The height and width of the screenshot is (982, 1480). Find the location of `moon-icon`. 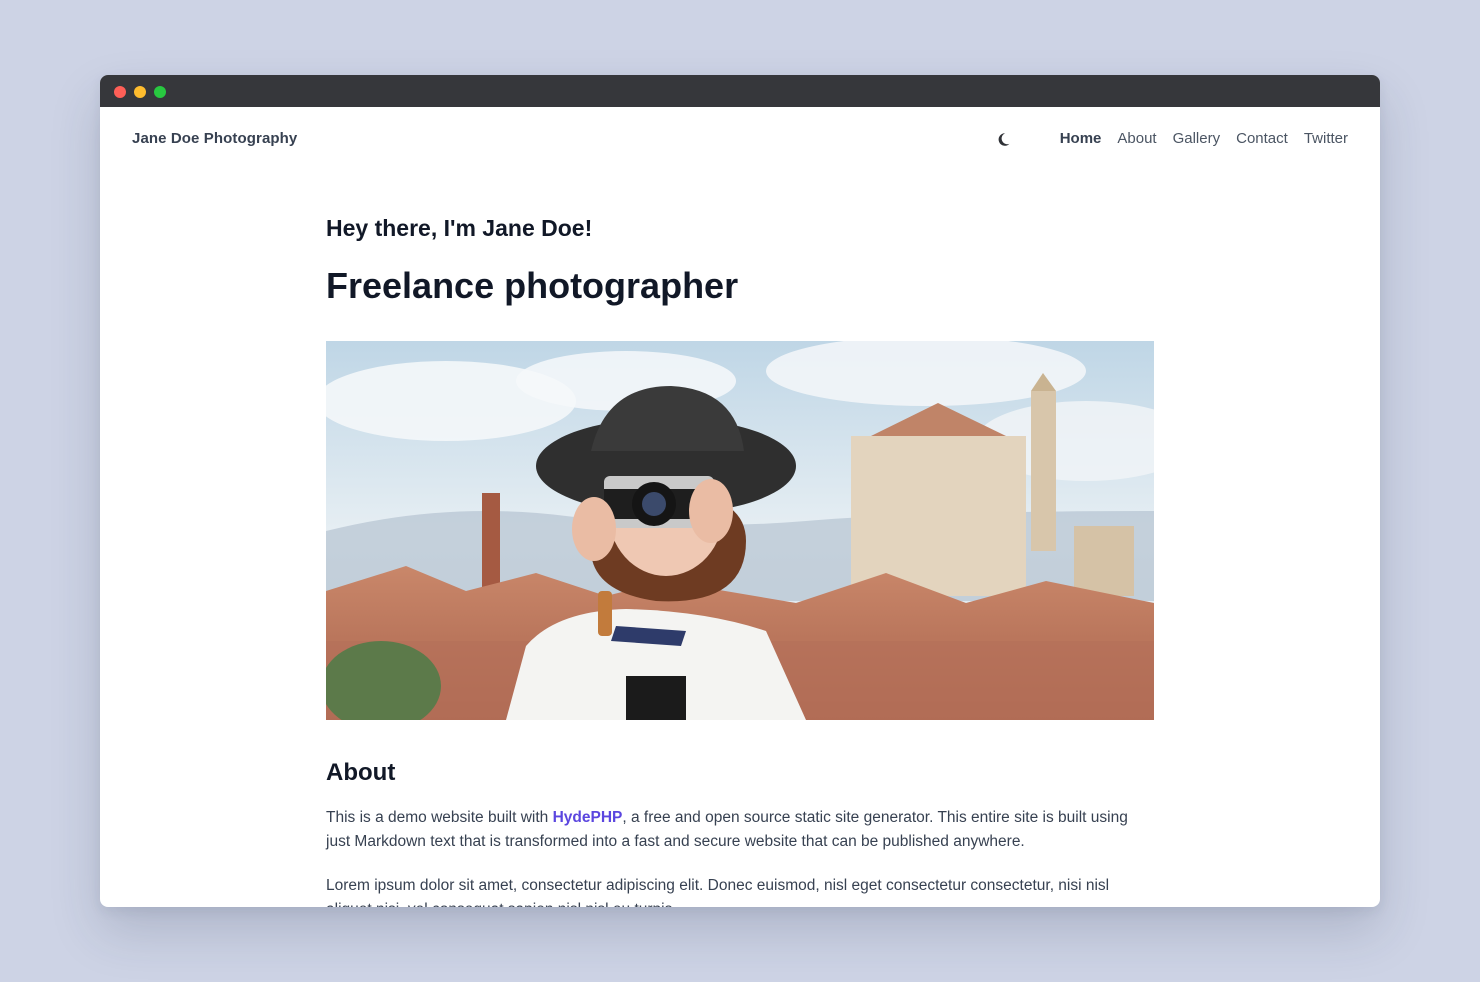

moon-icon is located at coordinates (1004, 139).